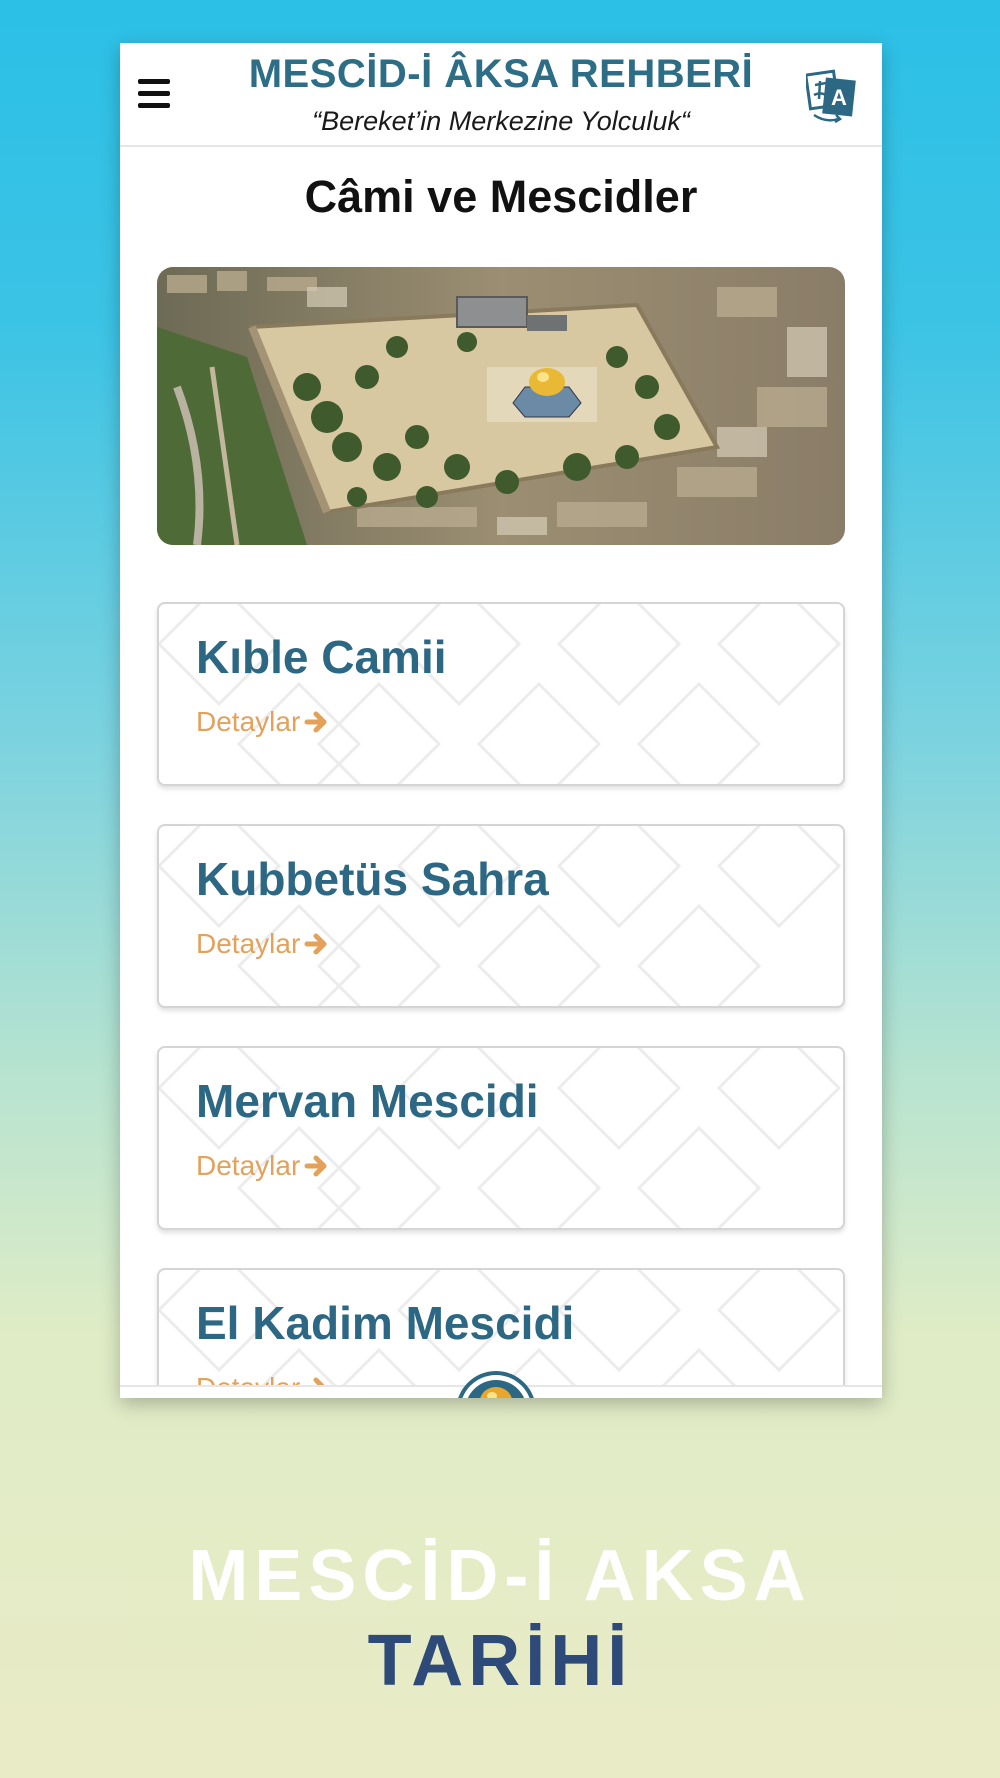 The height and width of the screenshot is (1778, 1000). Describe the element at coordinates (501, 121) in the screenshot. I see `app-subtitle: “Bereket’in Merkezine Yolculuk“` at that location.